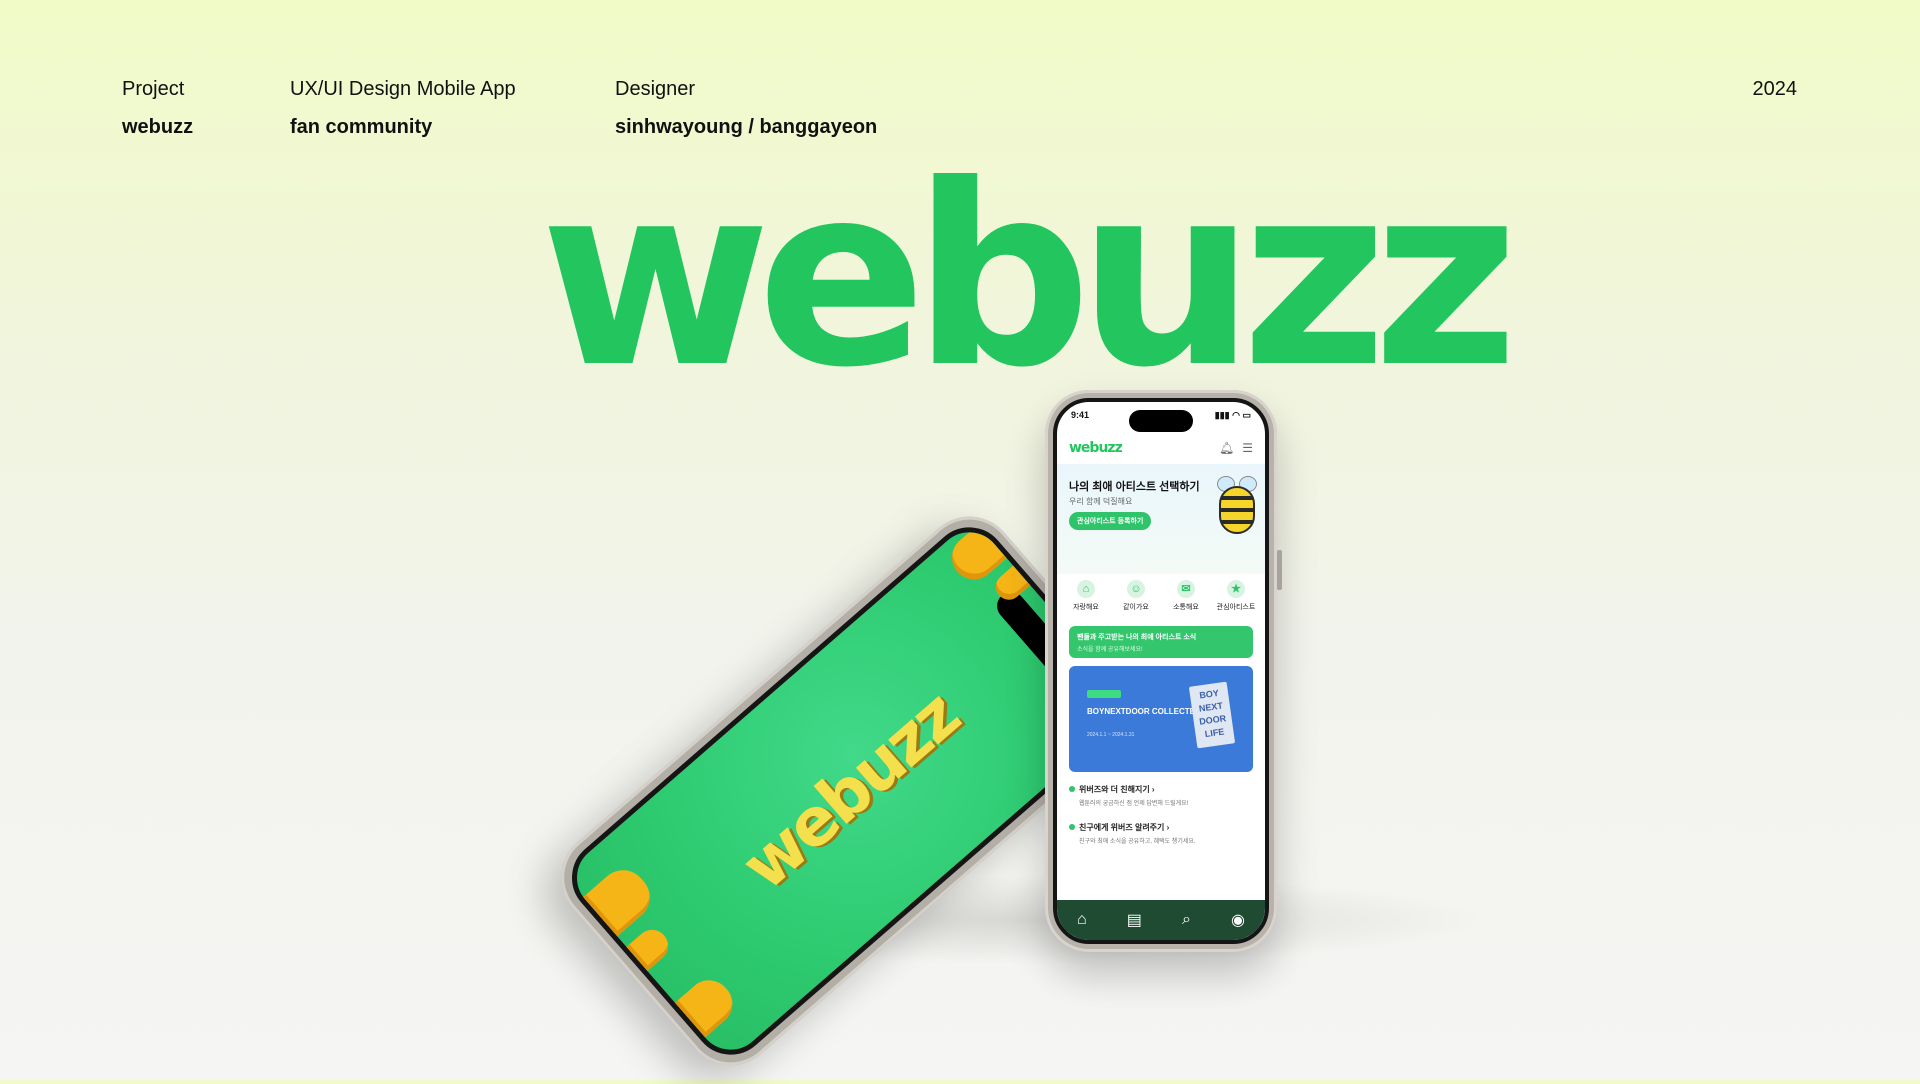 The height and width of the screenshot is (1084, 1920). I want to click on profile-icon: ◉, so click(1238, 920).